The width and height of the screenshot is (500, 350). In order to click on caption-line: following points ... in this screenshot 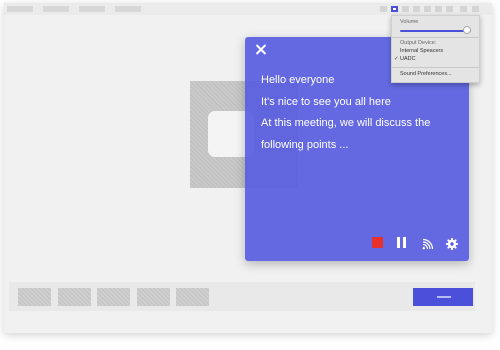, I will do `click(305, 144)`.